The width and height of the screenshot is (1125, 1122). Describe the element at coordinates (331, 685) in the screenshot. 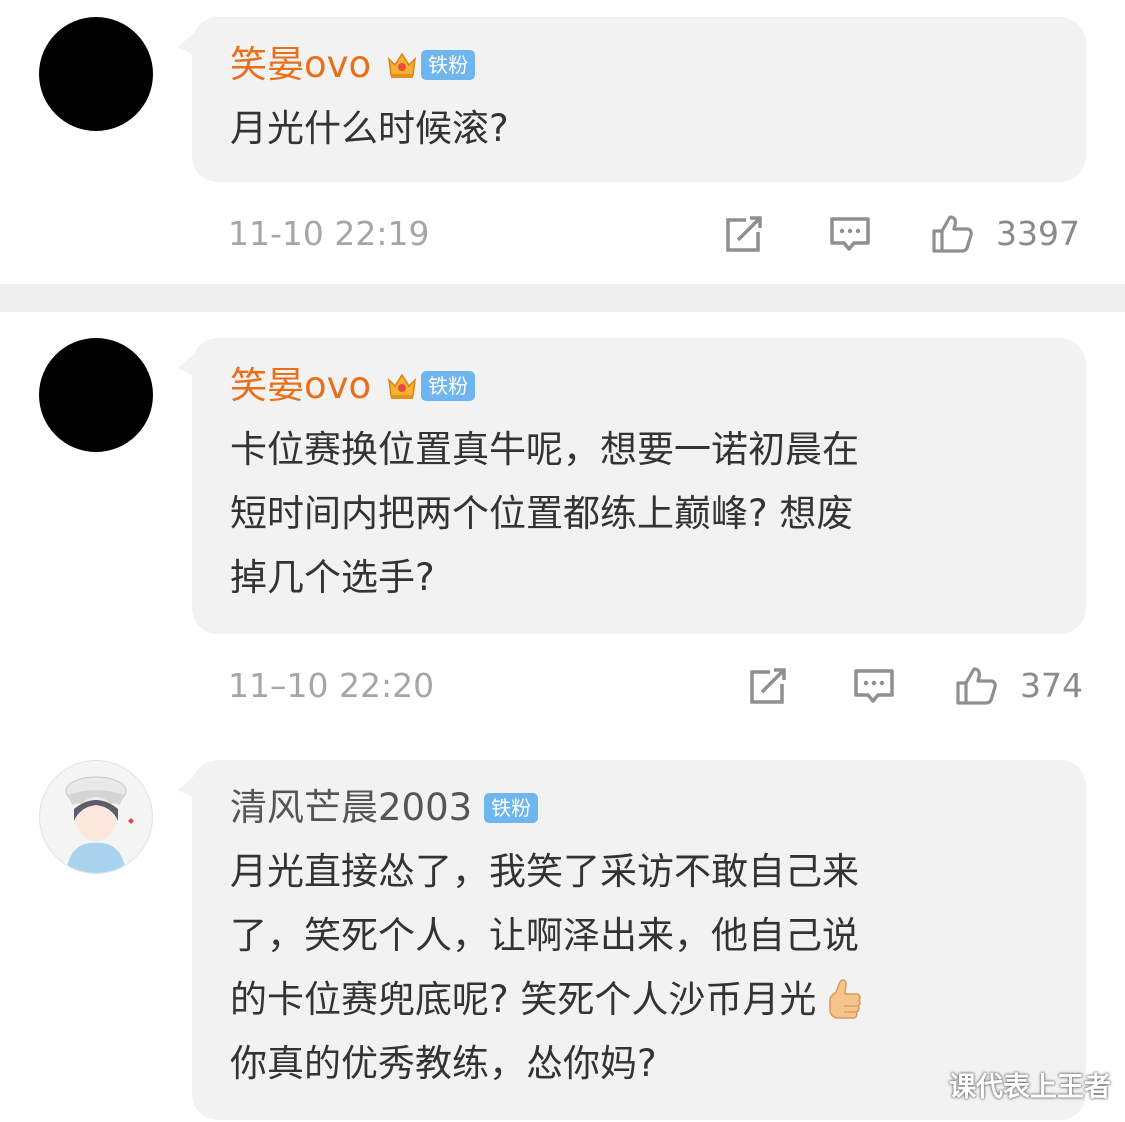

I see `timestamp: 11–10 22:20` at that location.